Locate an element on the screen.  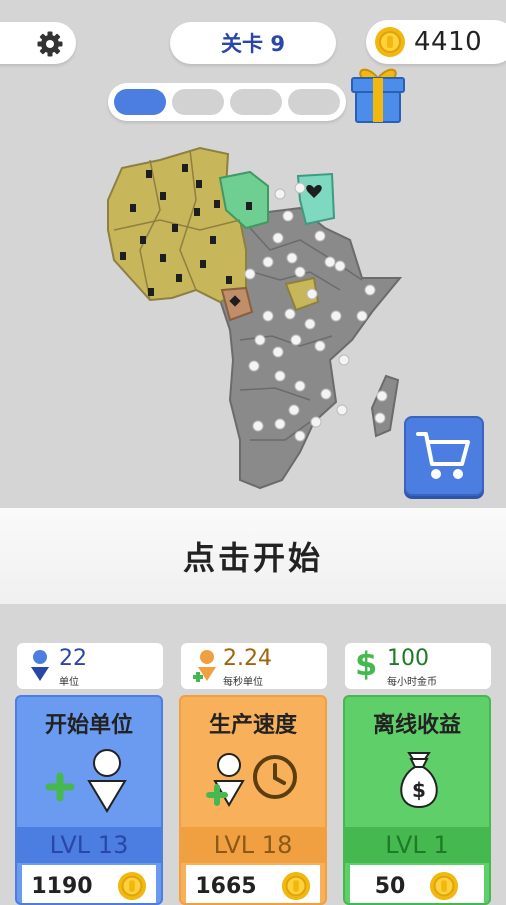
stat-speed-label: 每秒单位 is located at coordinates (243, 682).